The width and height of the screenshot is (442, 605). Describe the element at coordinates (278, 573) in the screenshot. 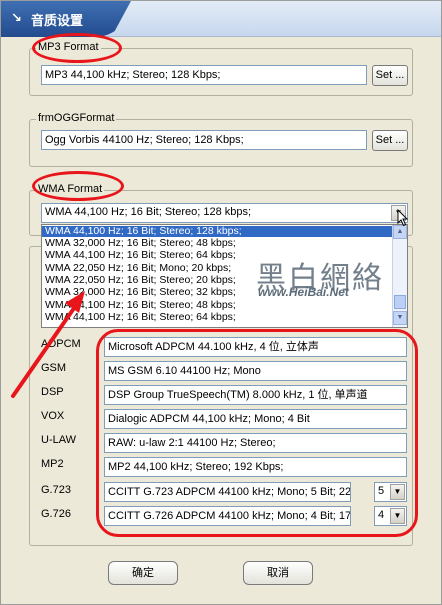

I see `cancel-button: 取消` at that location.